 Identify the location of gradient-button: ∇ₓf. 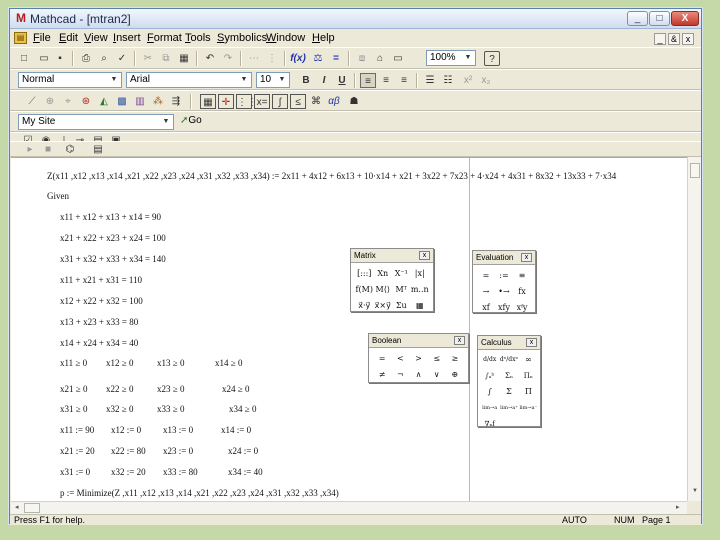
(489, 424).